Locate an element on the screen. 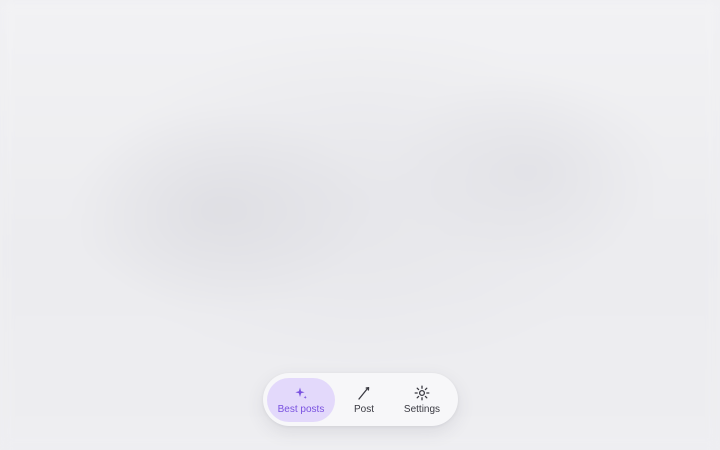  tab-label-best-posts: Best posts is located at coordinates (301, 409).